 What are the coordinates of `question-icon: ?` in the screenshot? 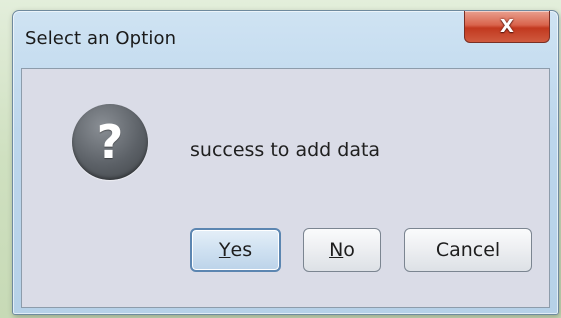 It's located at (110, 142).